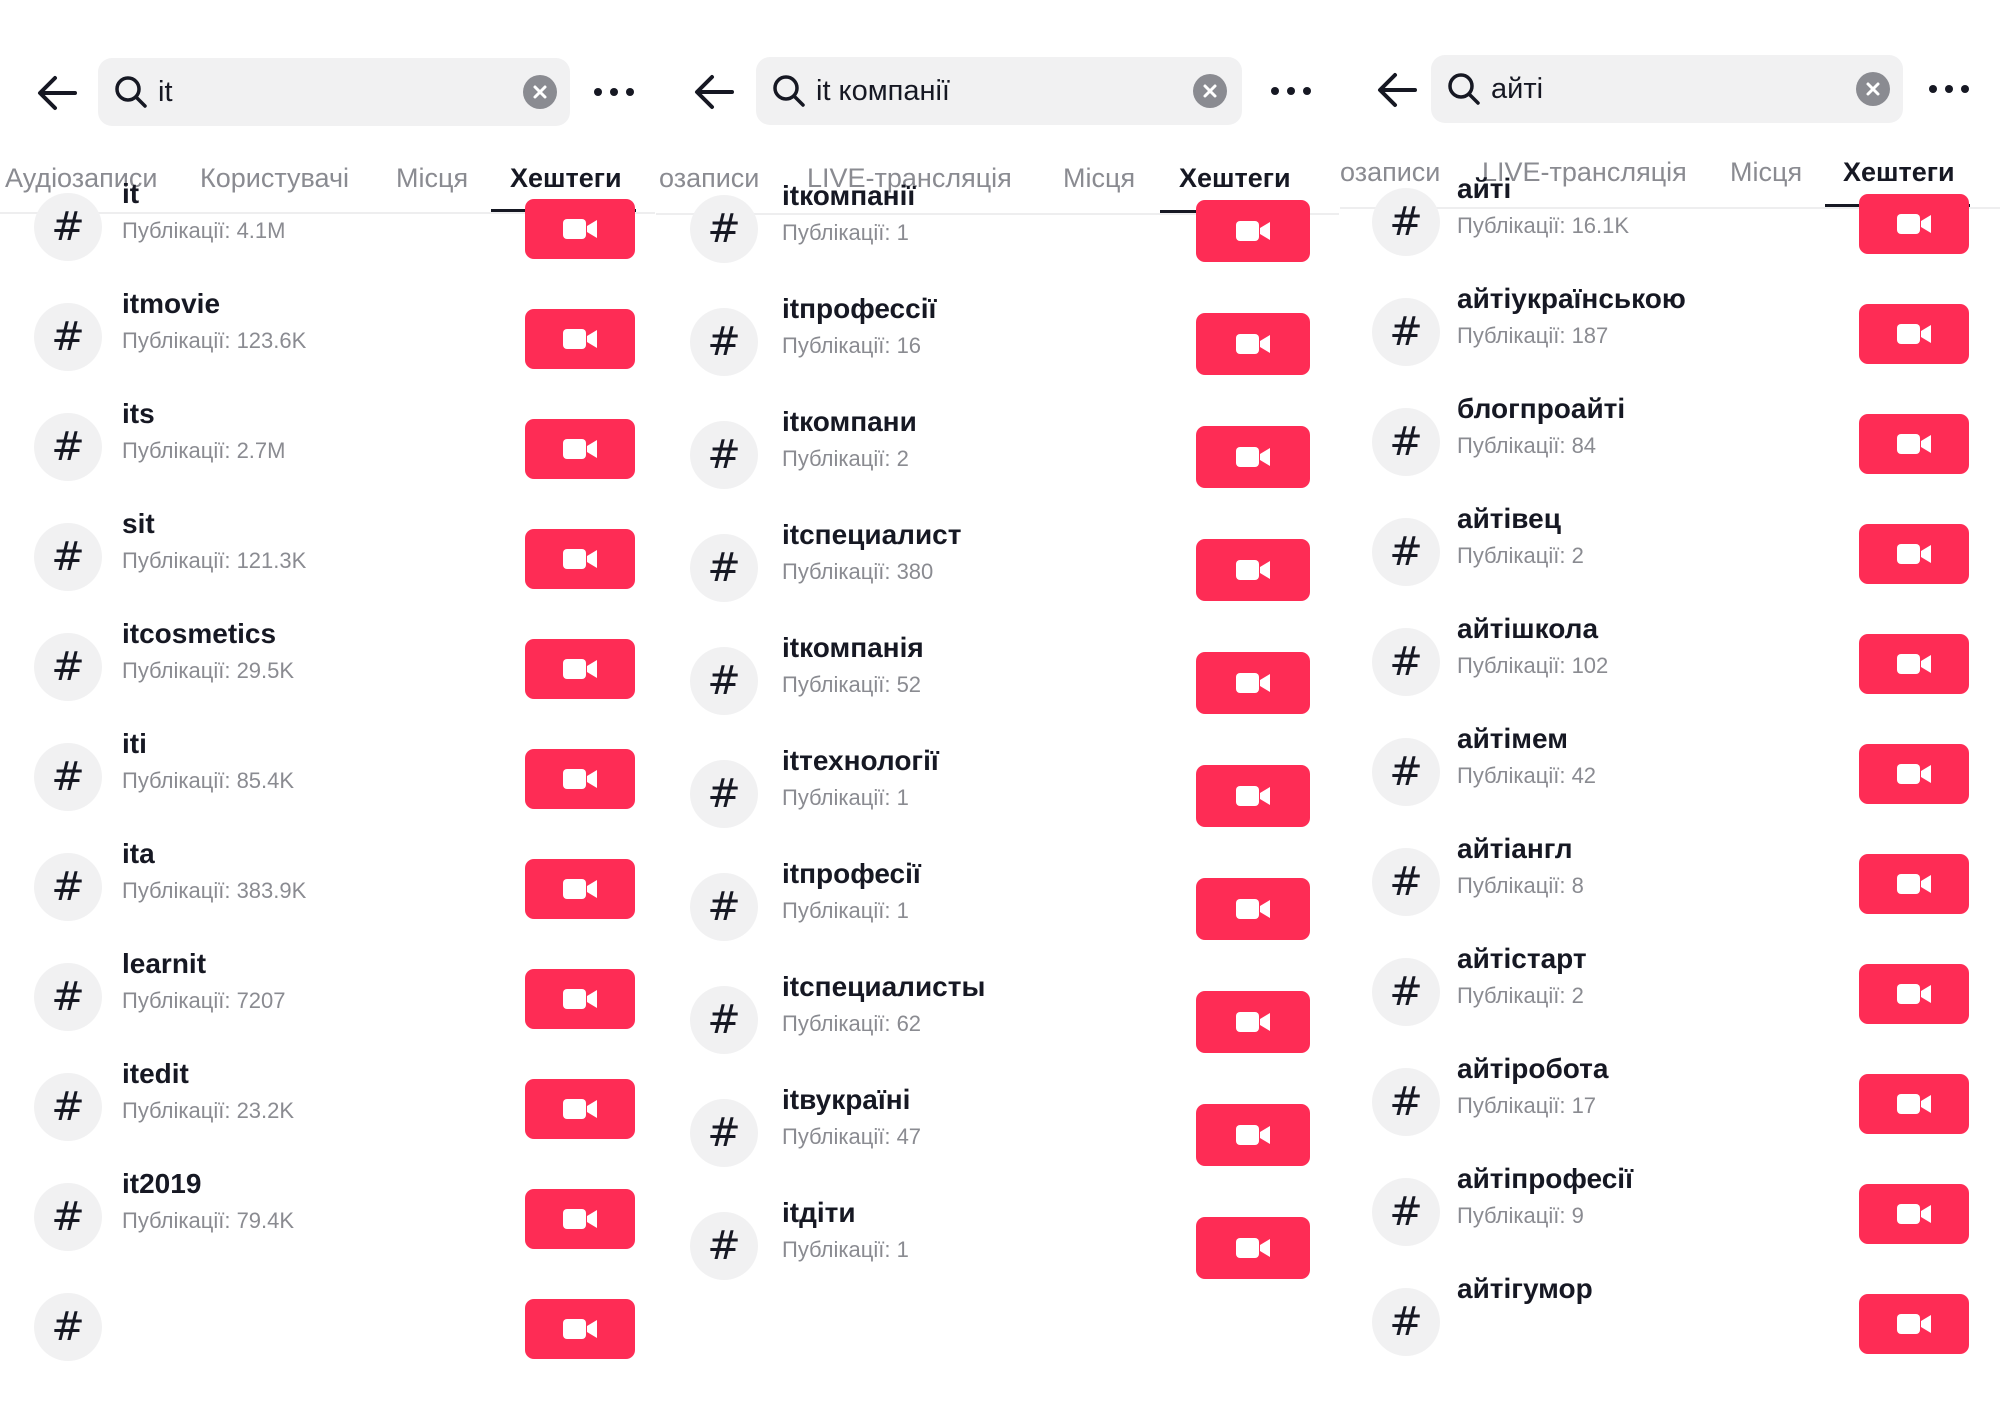 This screenshot has height=1414, width=2000. Describe the element at coordinates (997, 804) in the screenshot. I see `hashtag-row: # itтехнології Публікації: 1` at that location.